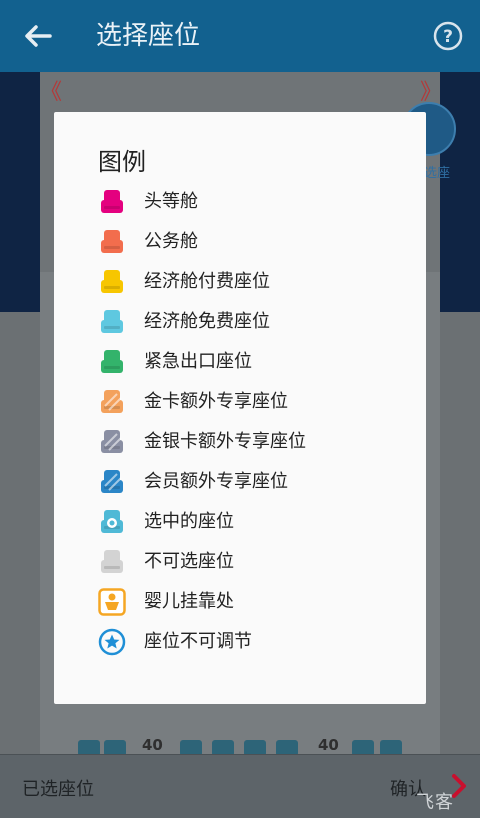 This screenshot has width=480, height=818. I want to click on legend-title: 图例, so click(122, 162).